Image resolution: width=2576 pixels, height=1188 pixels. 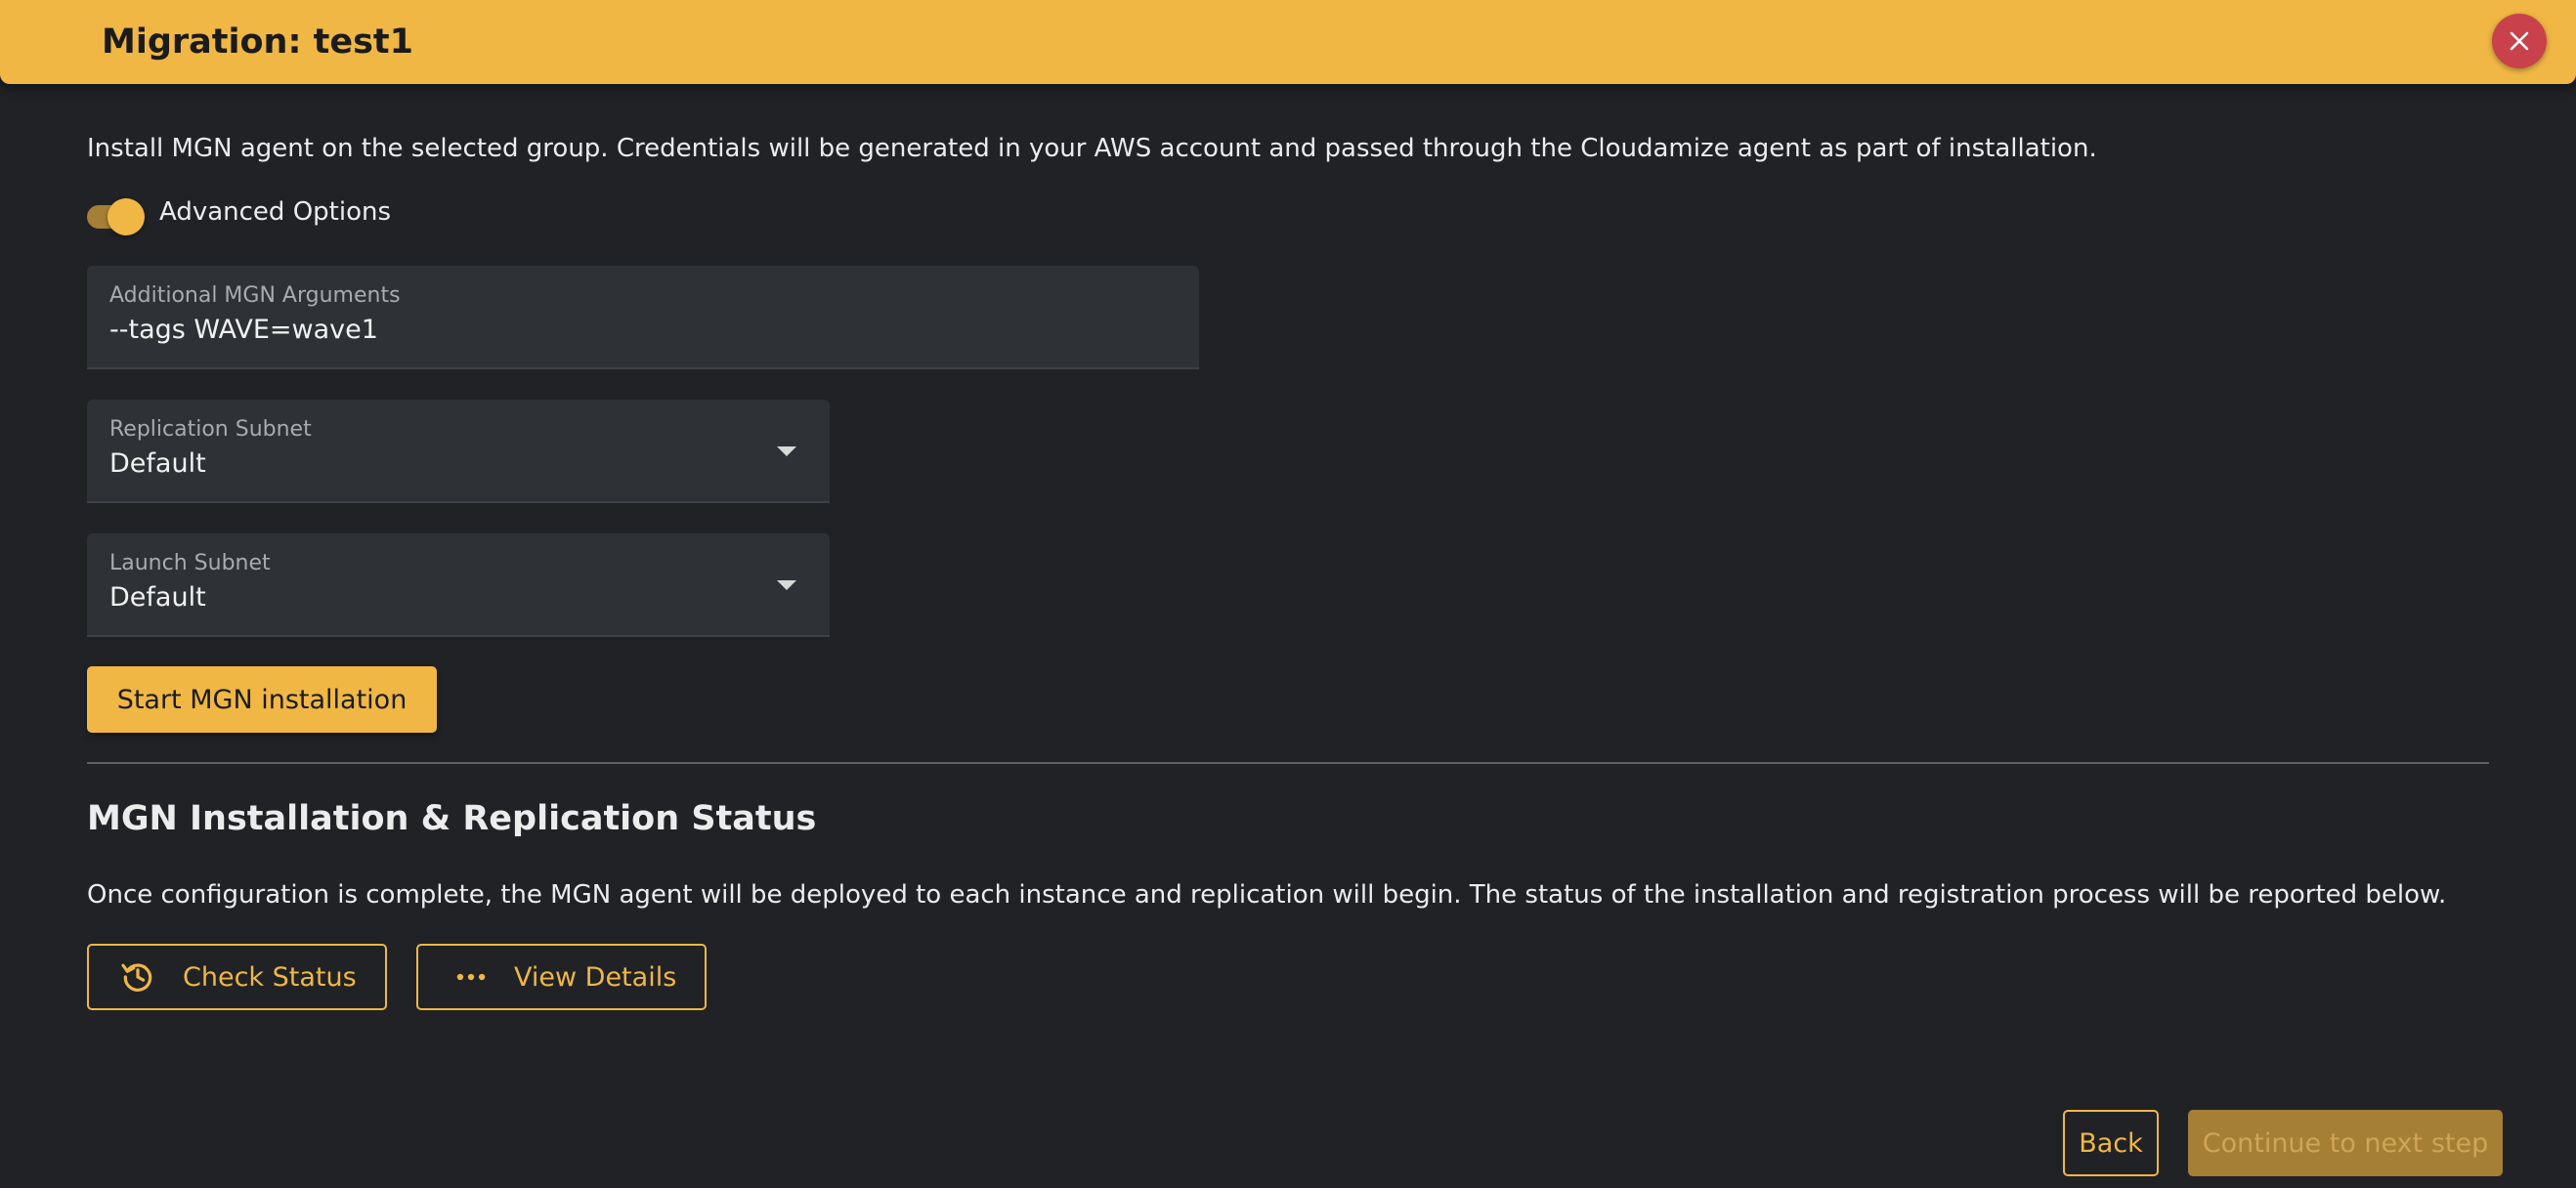 I want to click on toggle-knob, so click(x=126, y=216).